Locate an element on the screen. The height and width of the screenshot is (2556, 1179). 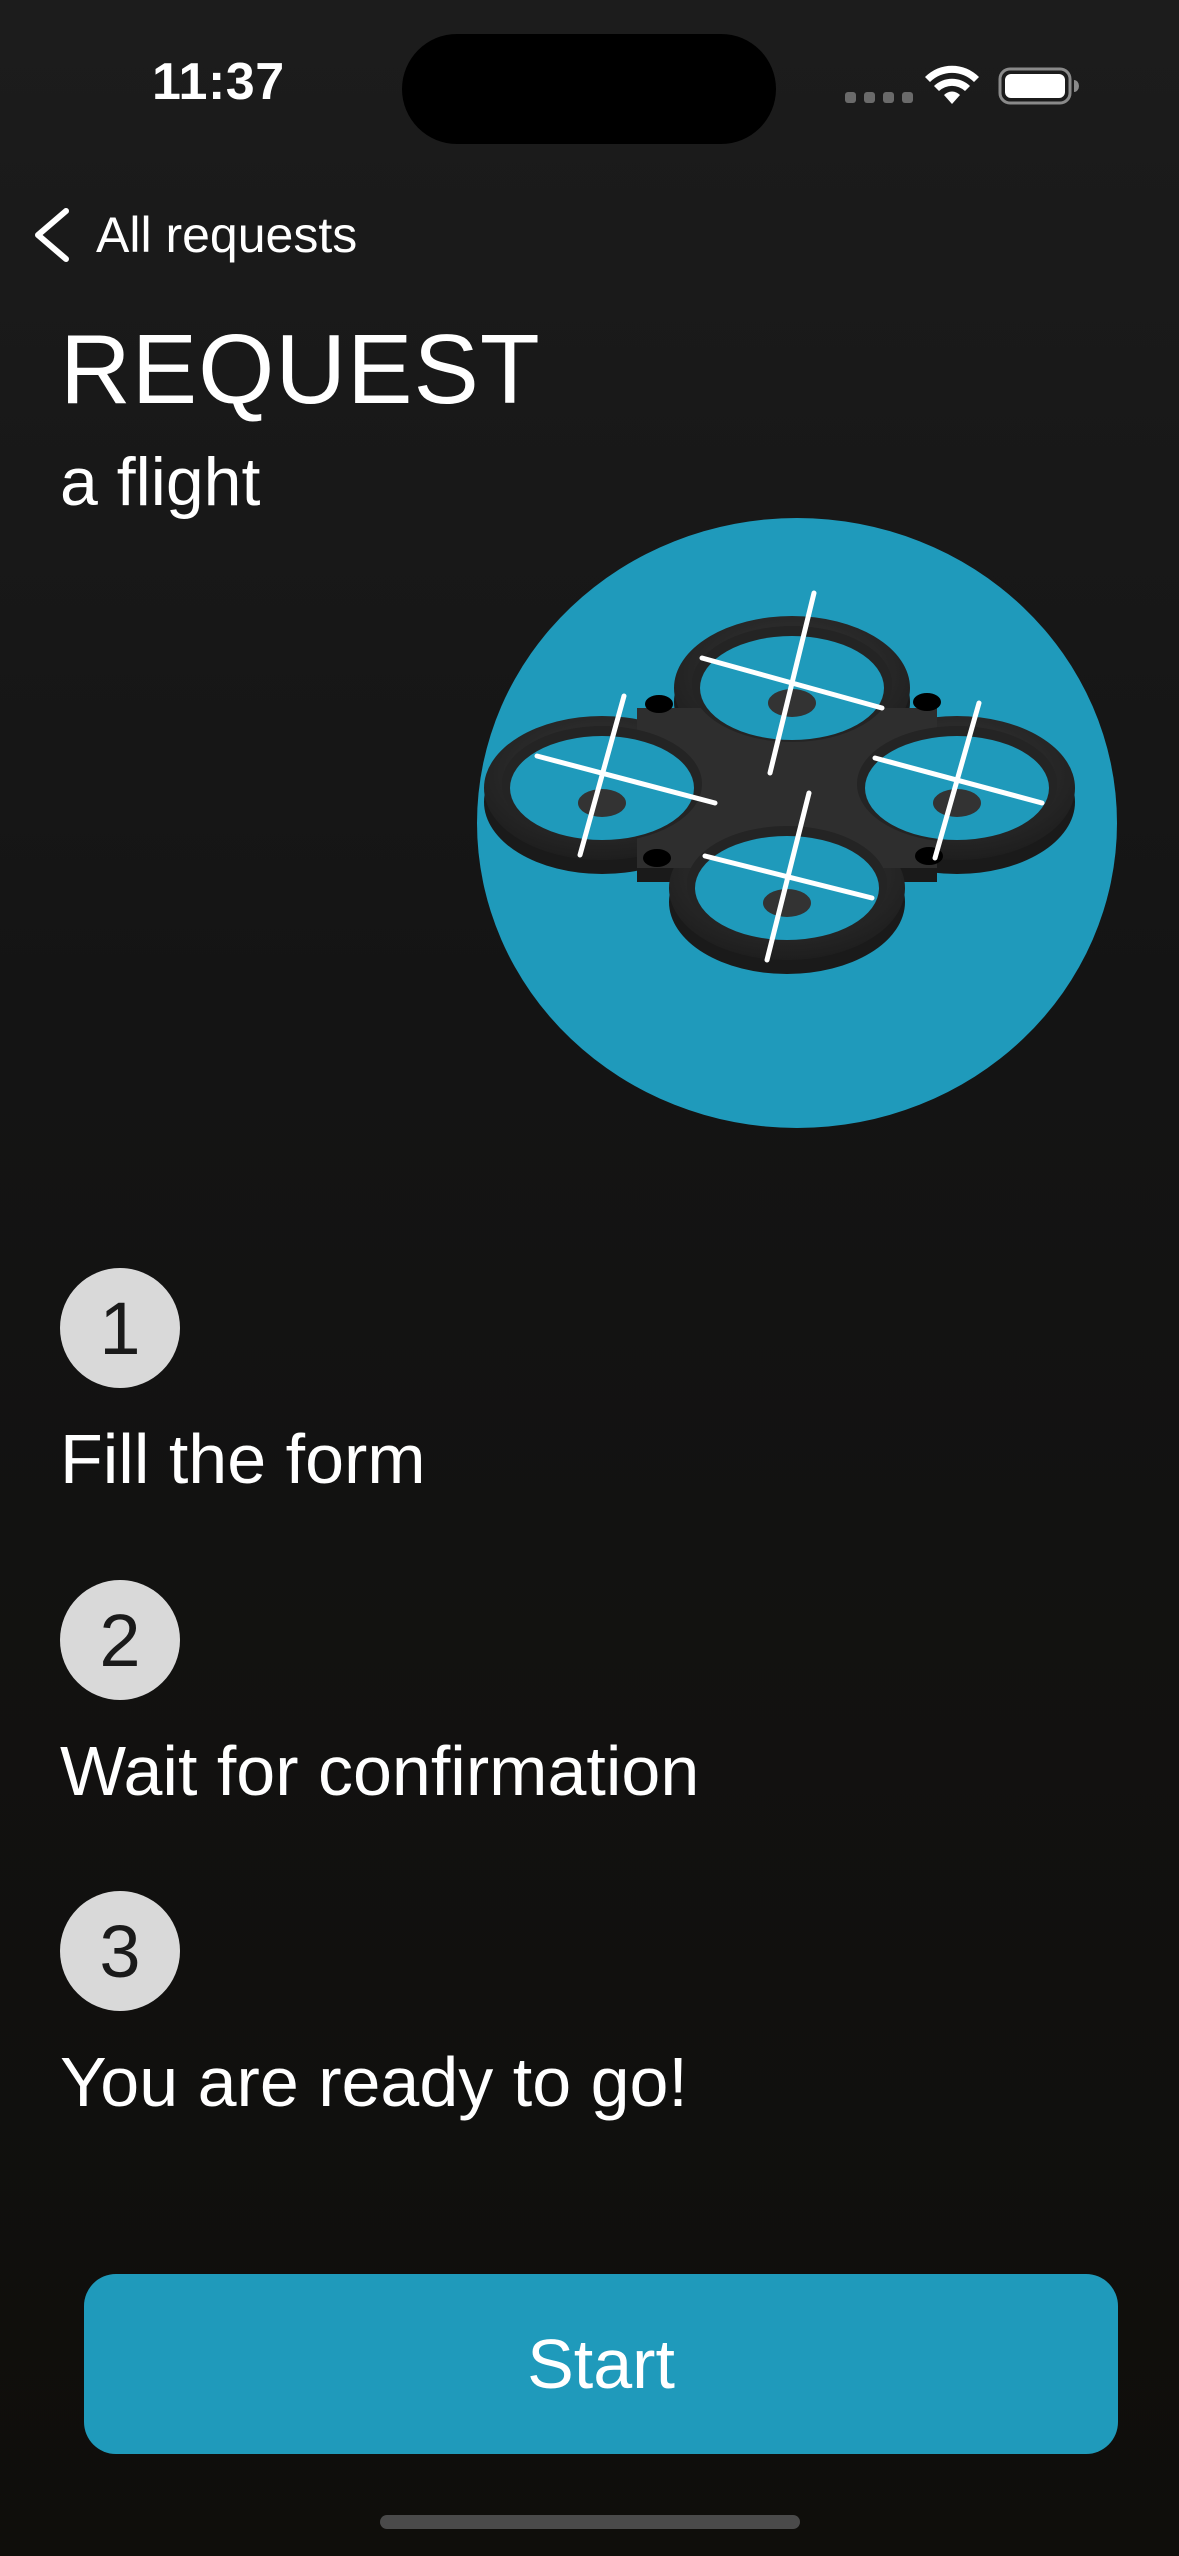
step-number-badge: 1 is located at coordinates (120, 1328).